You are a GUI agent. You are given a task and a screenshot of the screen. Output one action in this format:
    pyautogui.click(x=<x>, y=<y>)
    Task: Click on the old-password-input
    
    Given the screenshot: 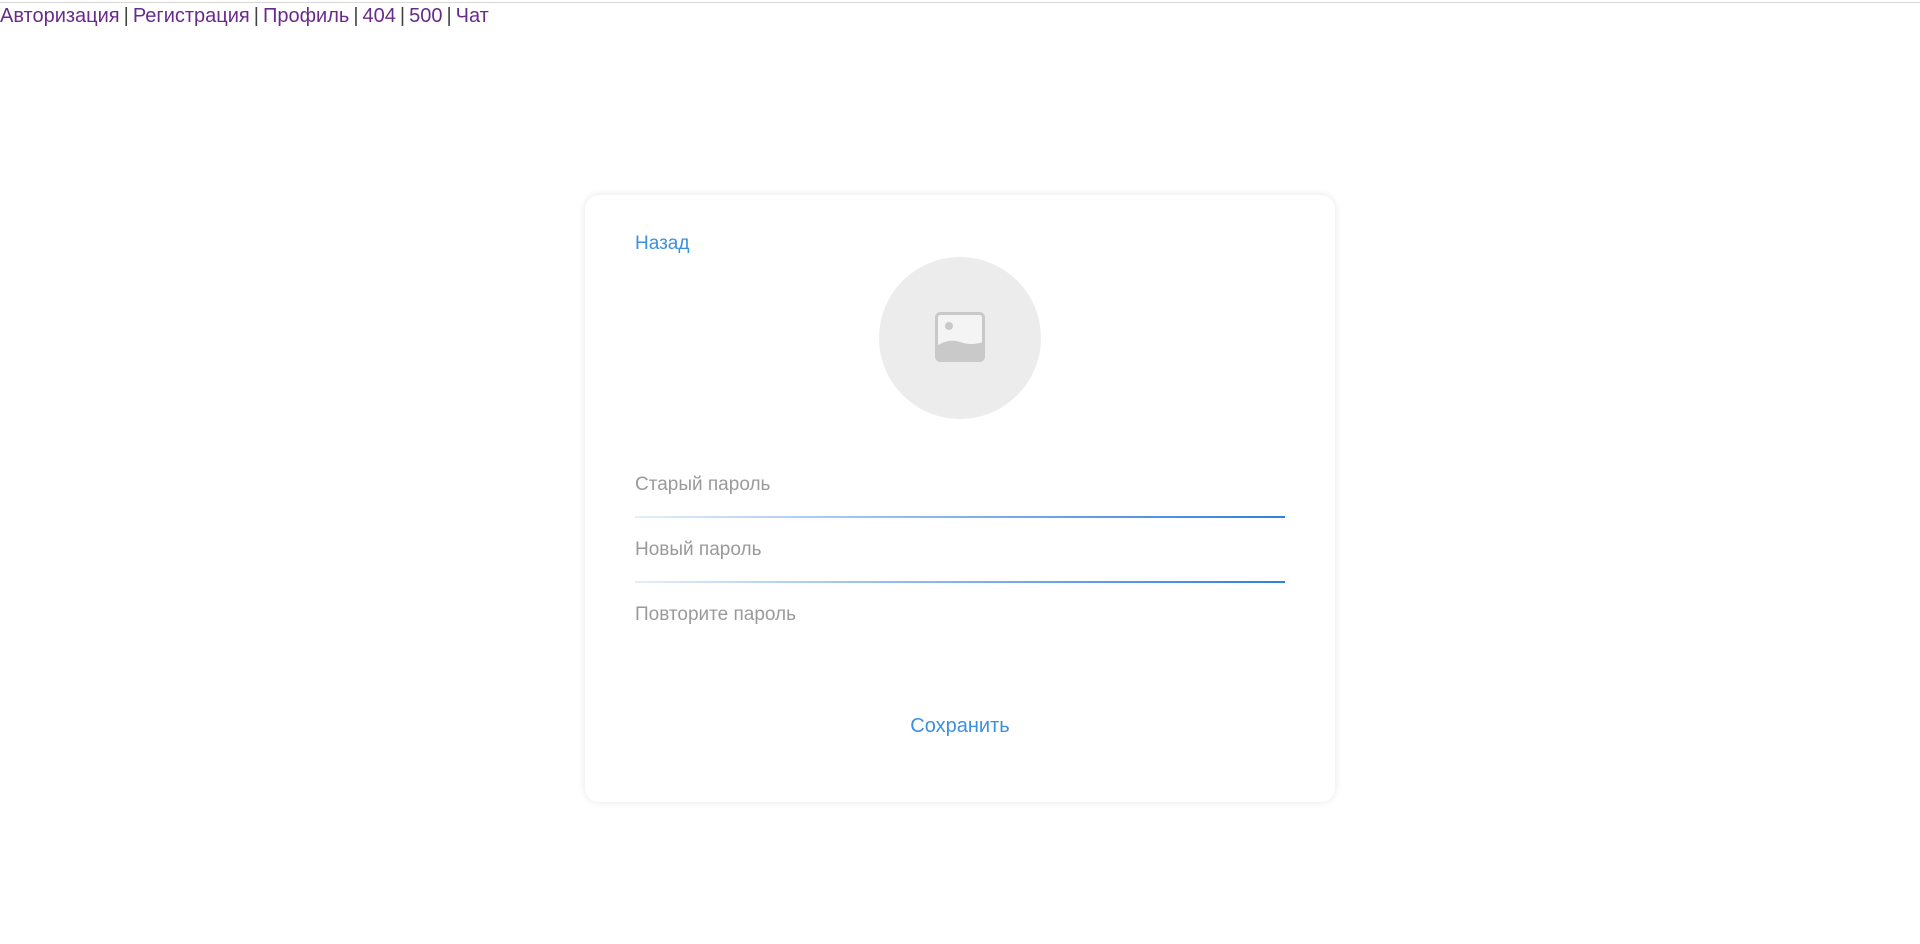 What is the action you would take?
    pyautogui.click(x=960, y=485)
    